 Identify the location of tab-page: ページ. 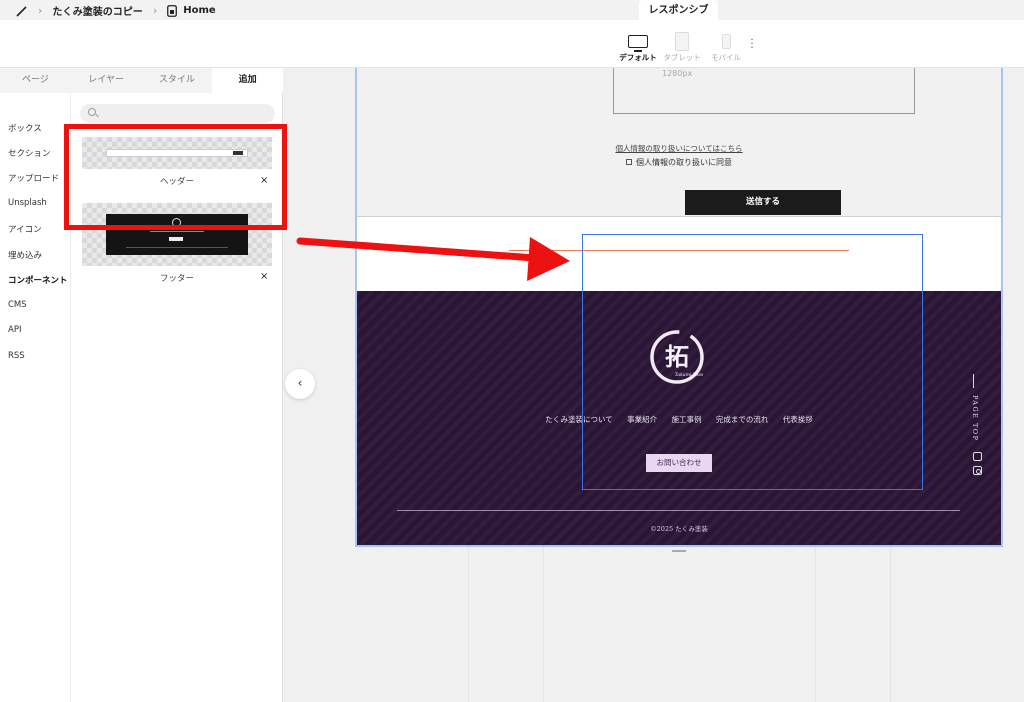
(35, 80).